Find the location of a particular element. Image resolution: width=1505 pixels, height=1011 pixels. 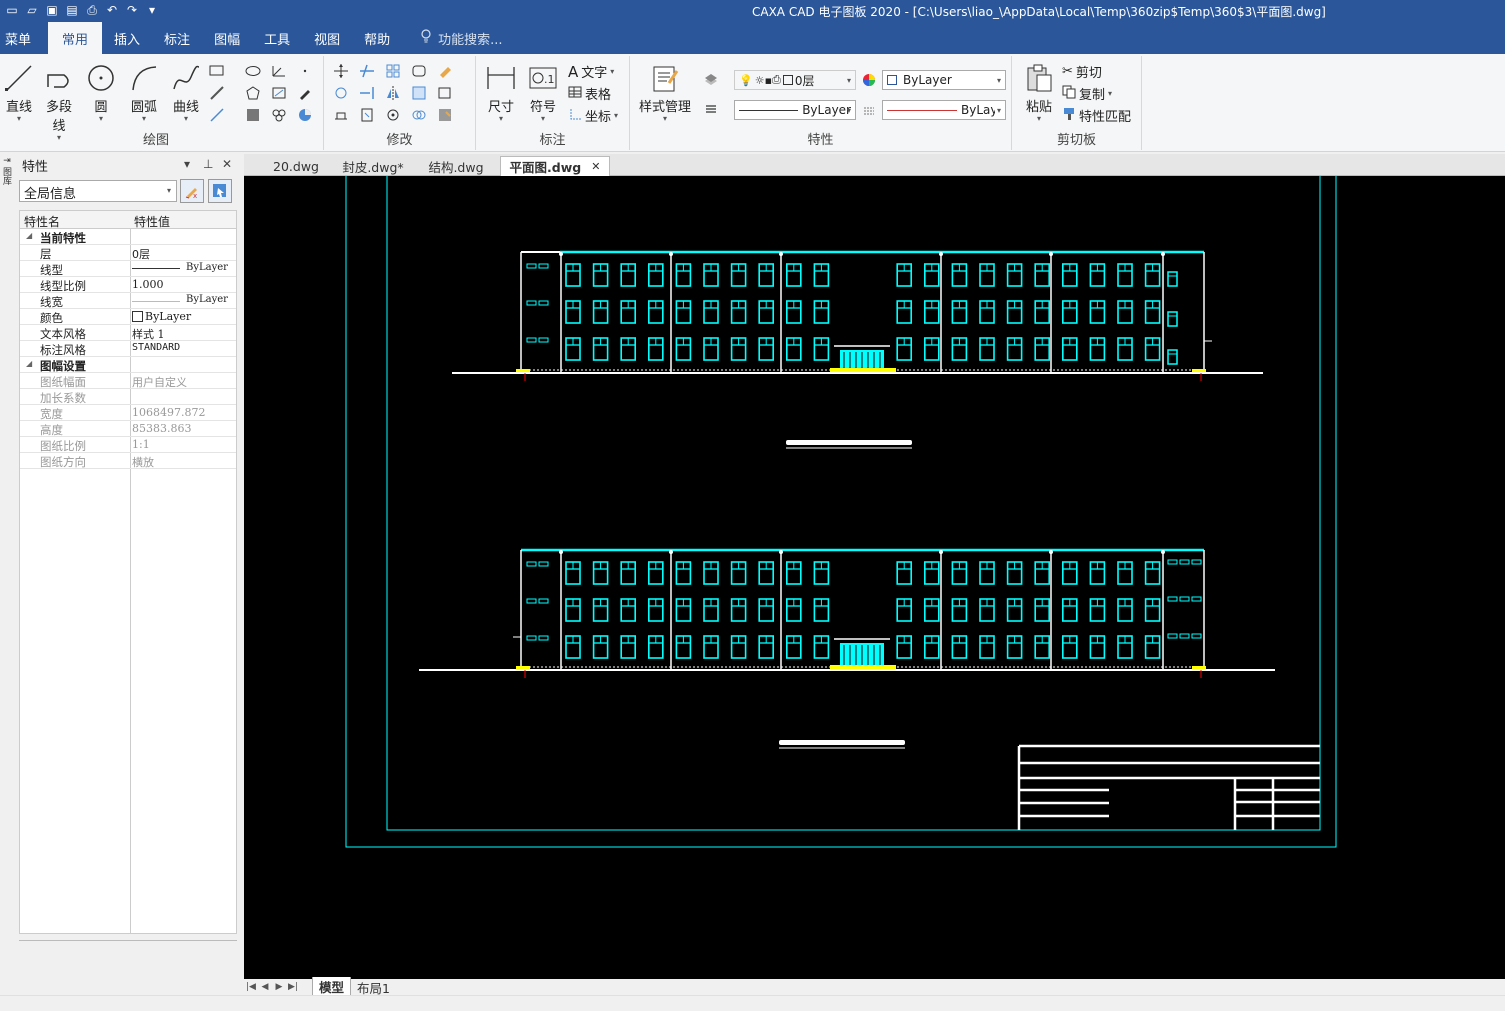

match-props-button: 特性匹配 is located at coordinates (1096, 115).